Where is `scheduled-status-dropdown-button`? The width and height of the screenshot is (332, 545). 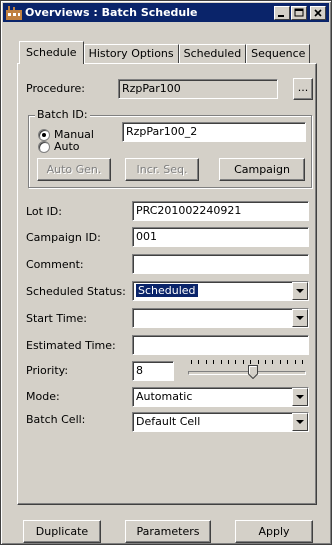 scheduled-status-dropdown-button is located at coordinates (300, 291).